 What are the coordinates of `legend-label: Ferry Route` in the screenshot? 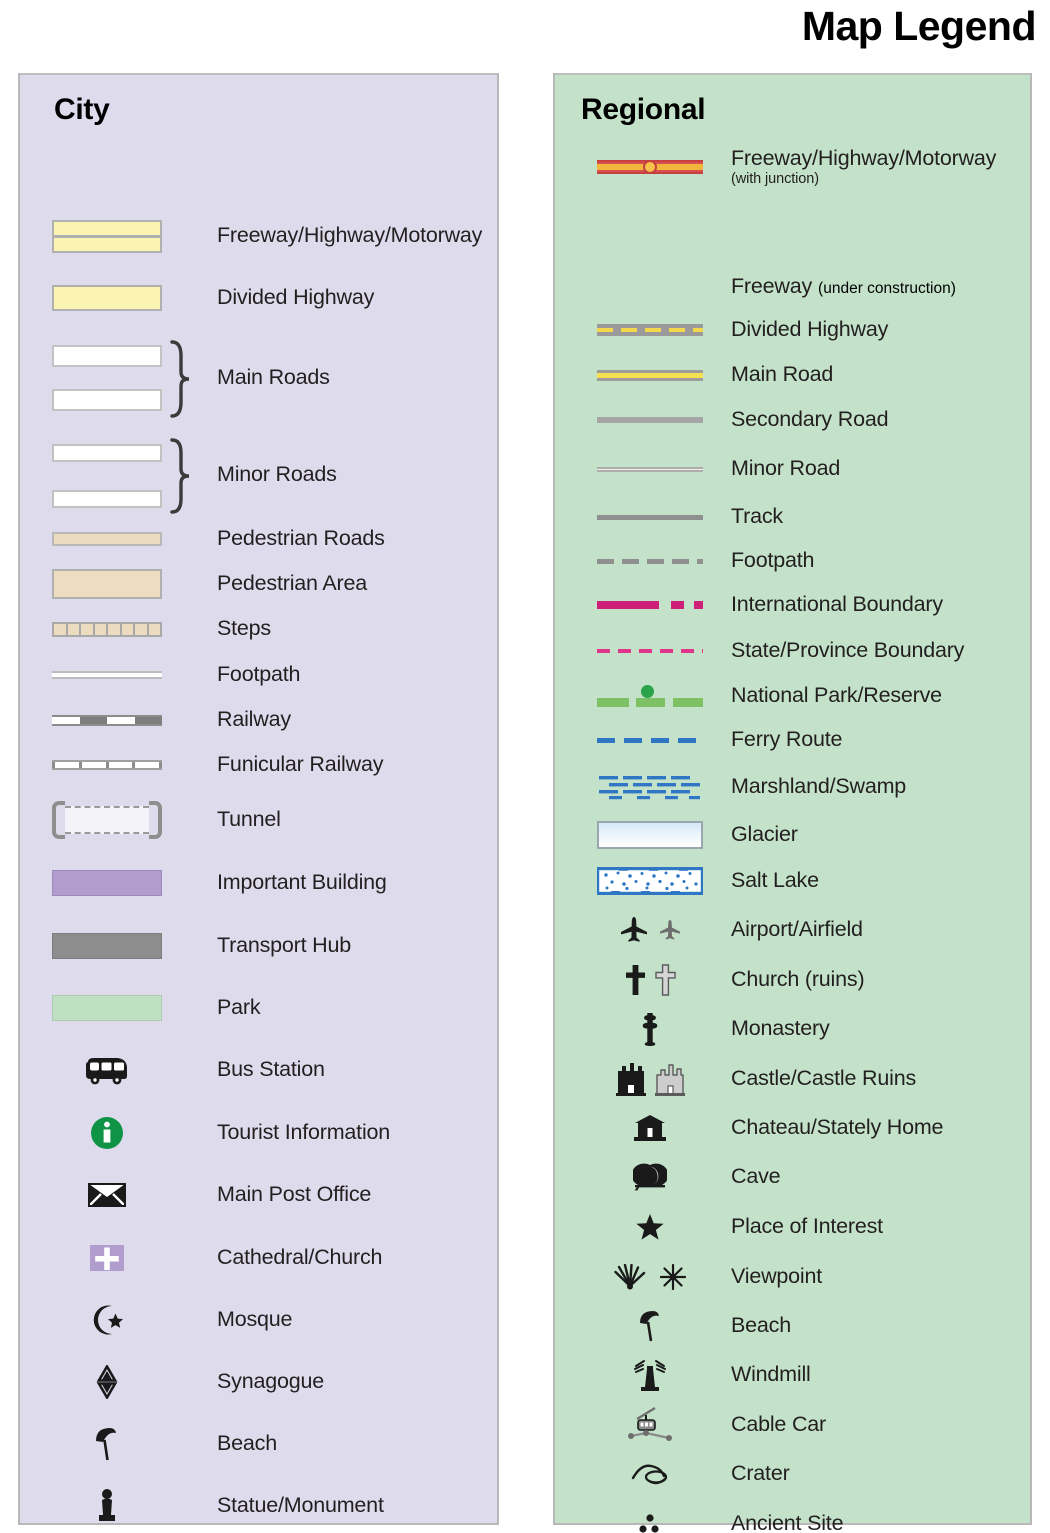 It's located at (787, 739).